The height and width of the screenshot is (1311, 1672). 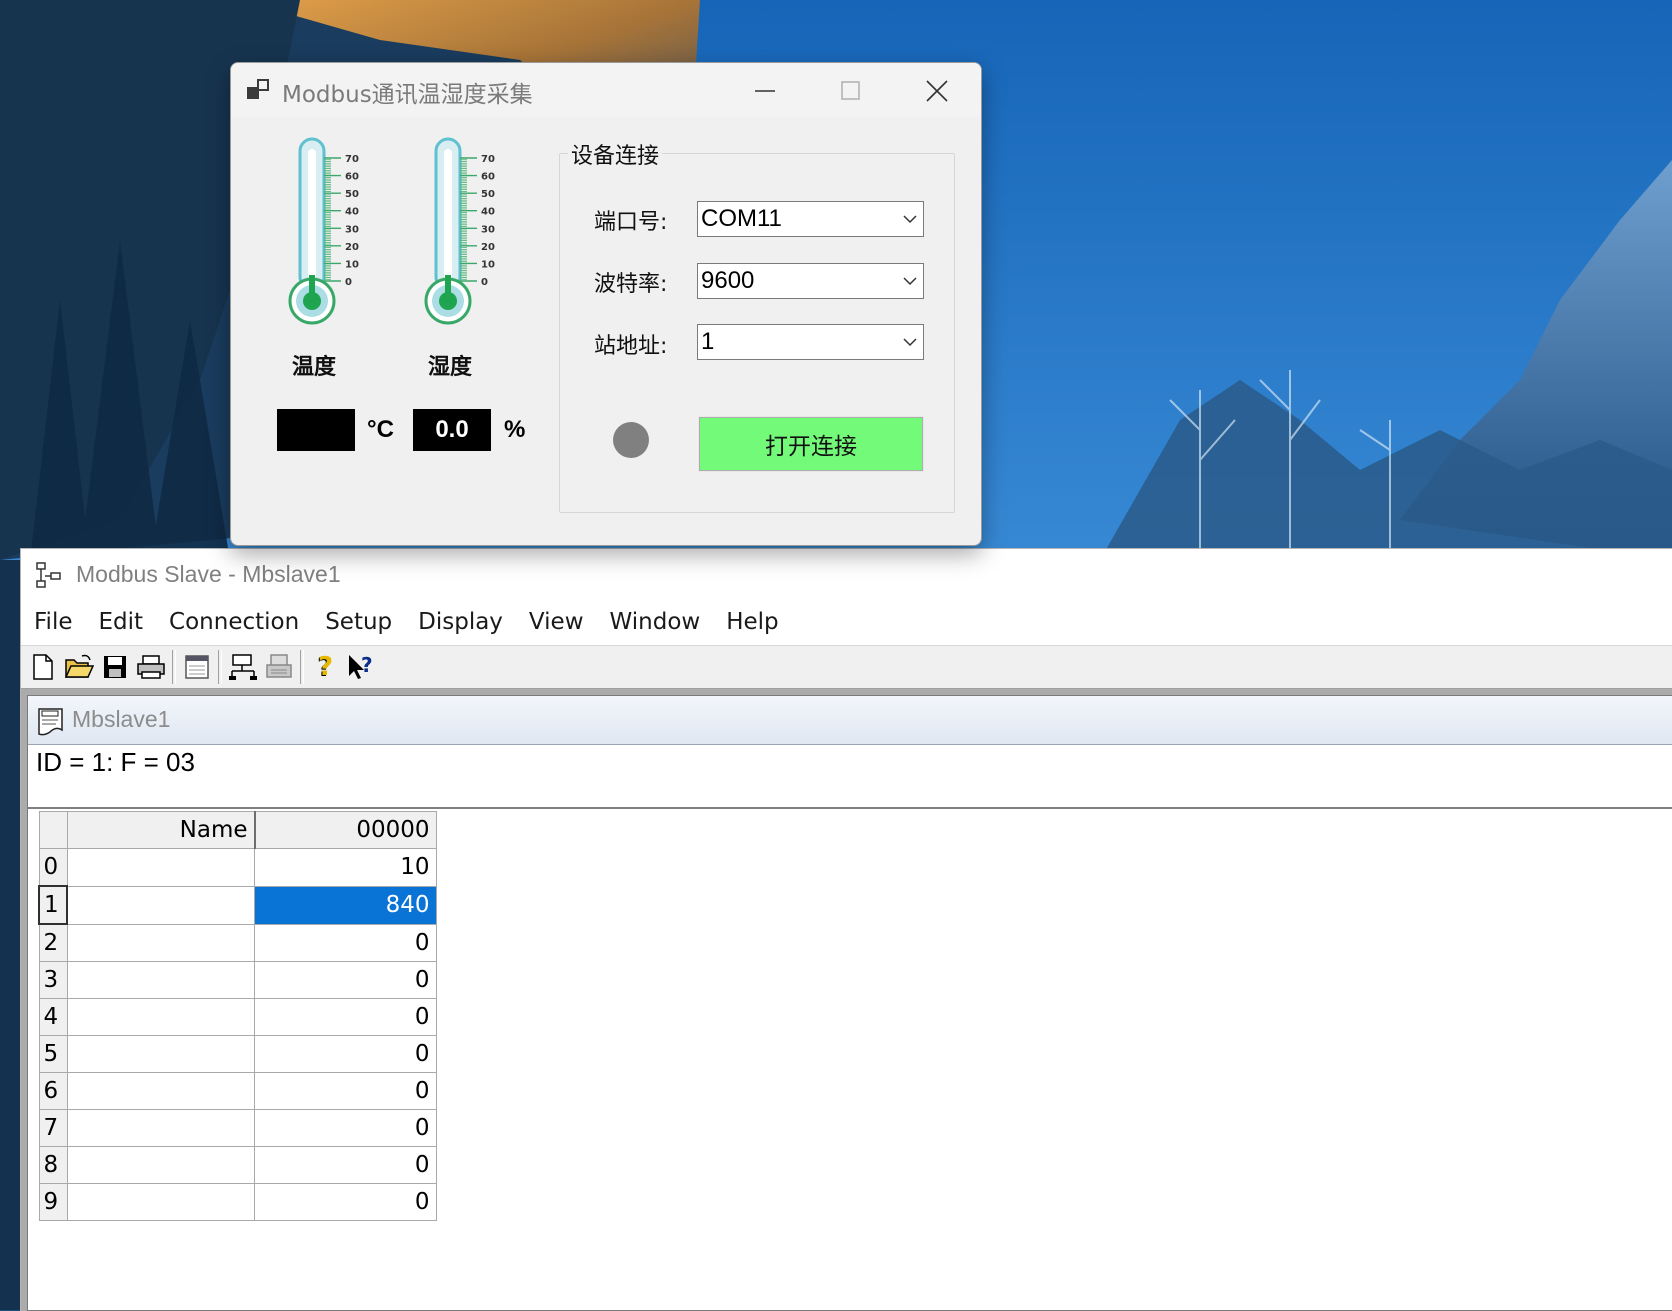 What do you see at coordinates (53, 622) in the screenshot?
I see `menu-file: File` at bounding box center [53, 622].